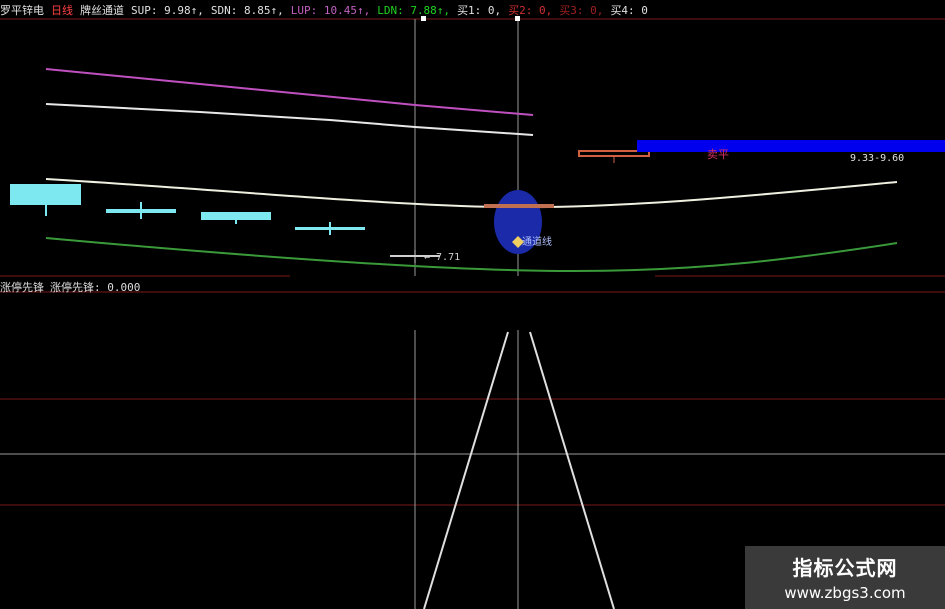 Image resolution: width=945 pixels, height=609 pixels. Describe the element at coordinates (845, 593) in the screenshot. I see `watermark-url: www.zbgs3.com` at that location.